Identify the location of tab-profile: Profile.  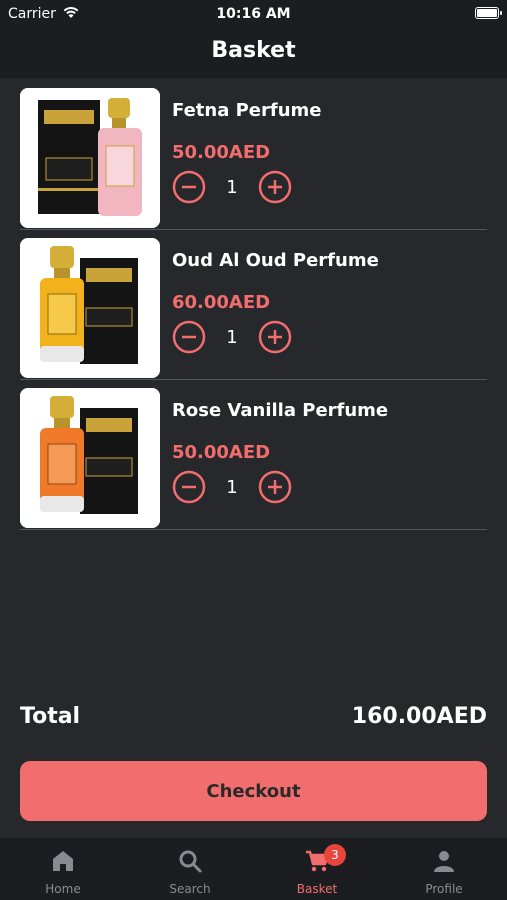
(444, 869).